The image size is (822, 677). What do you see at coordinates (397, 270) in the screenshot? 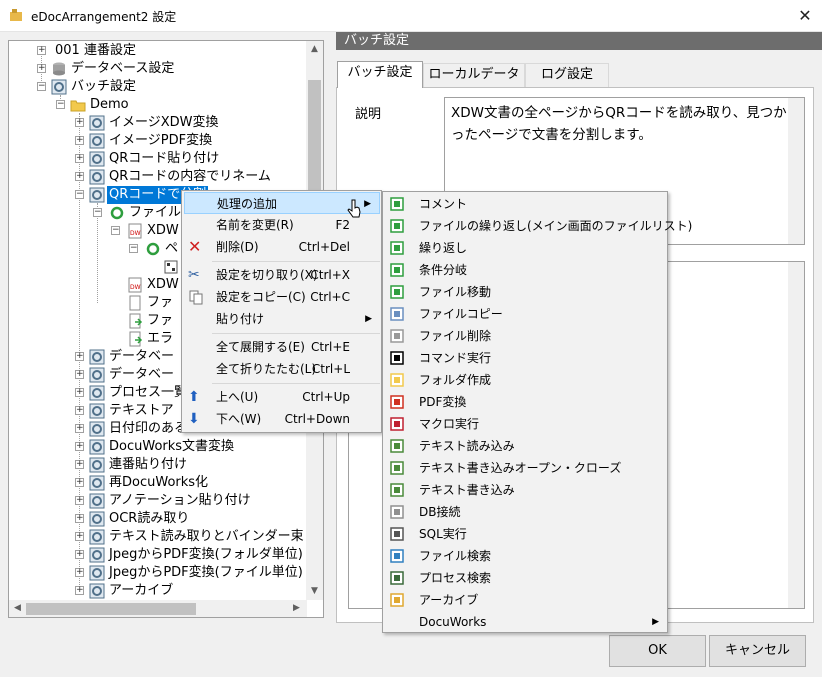
I see `branch-icon` at bounding box center [397, 270].